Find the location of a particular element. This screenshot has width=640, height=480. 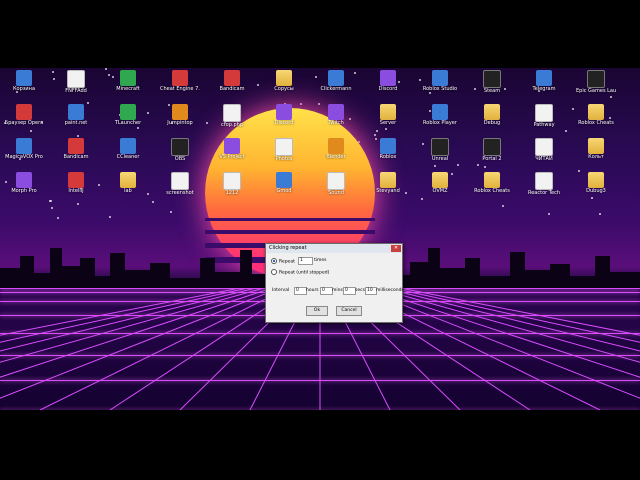

desktop-icon-label: Stevyand is located at coordinates (388, 191).